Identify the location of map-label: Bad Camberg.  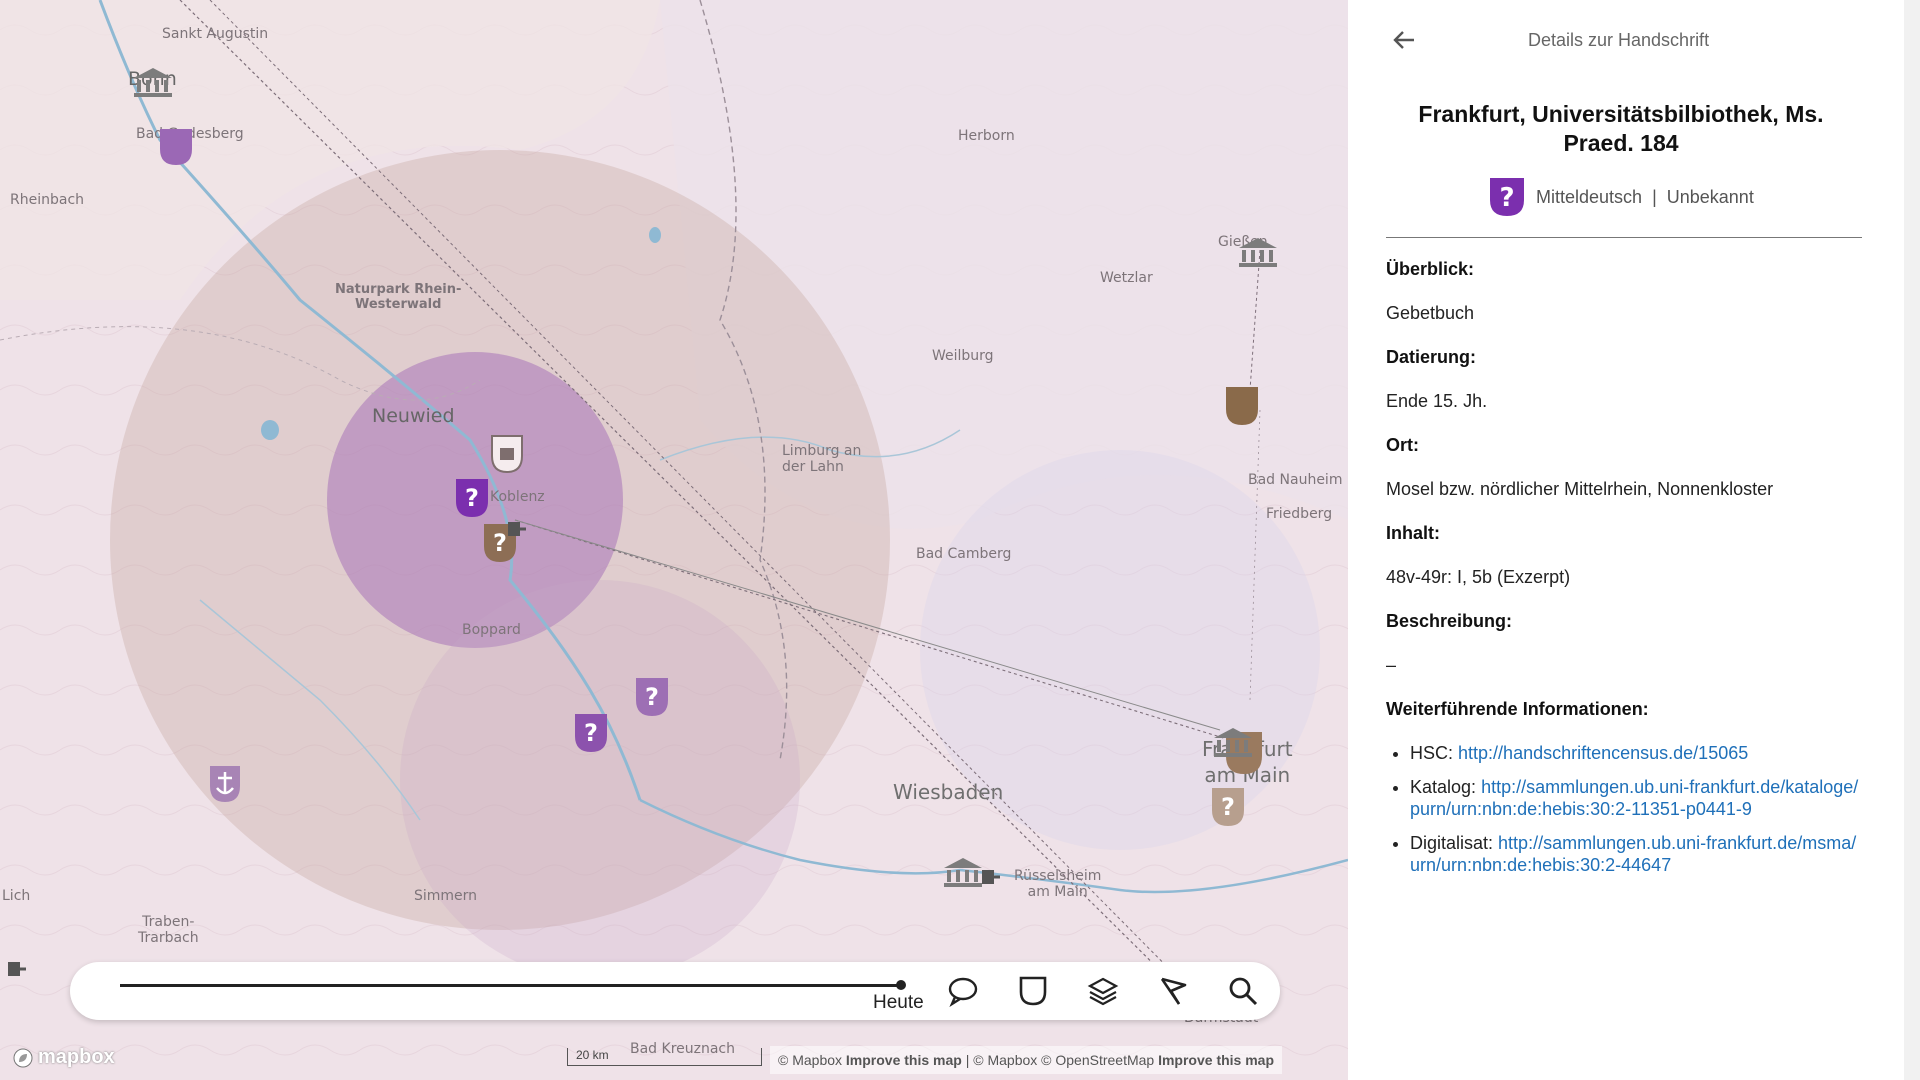
(964, 554).